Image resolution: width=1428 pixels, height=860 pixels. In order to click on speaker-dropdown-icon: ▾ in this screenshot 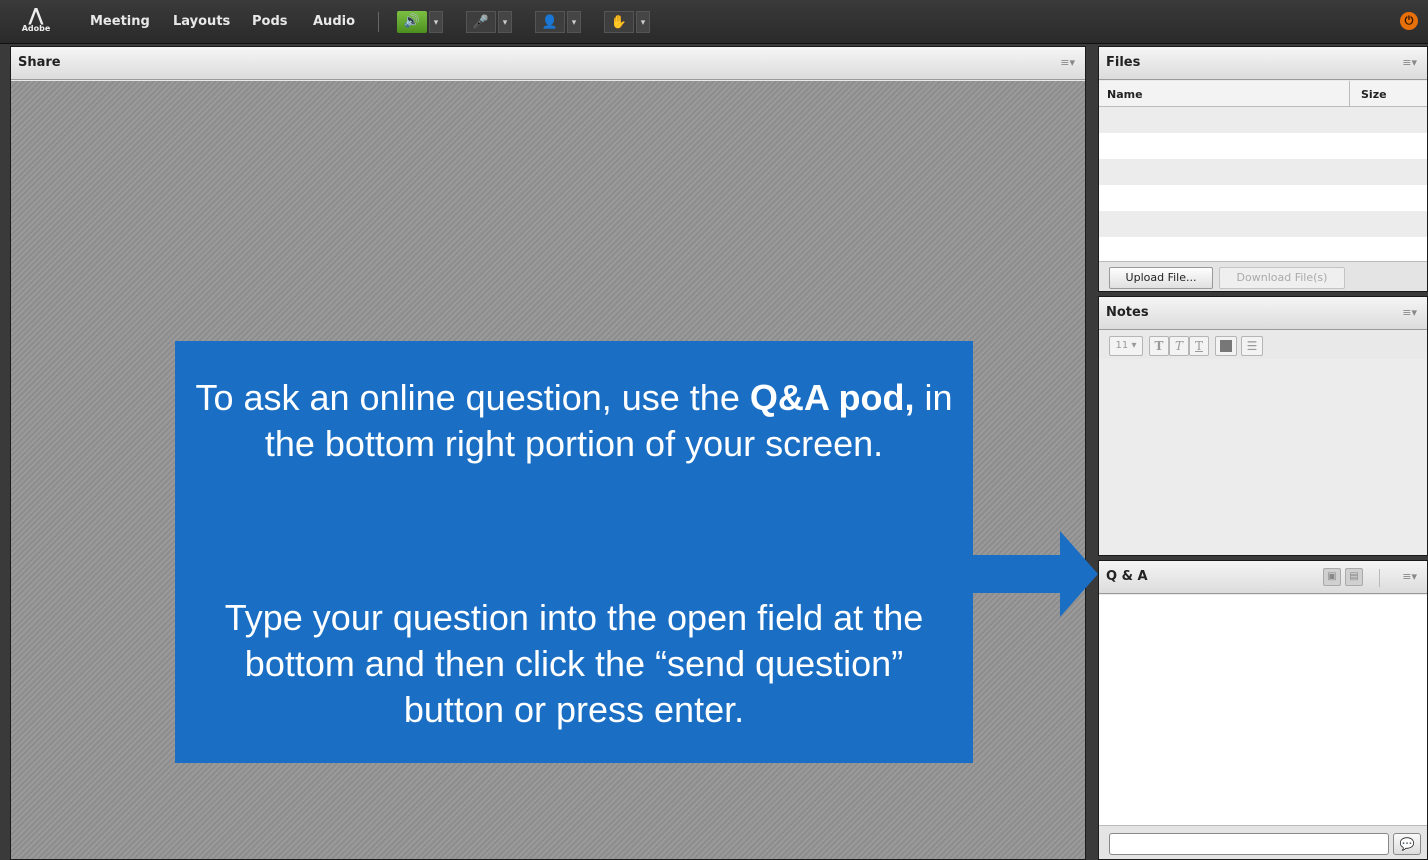, I will do `click(436, 22)`.